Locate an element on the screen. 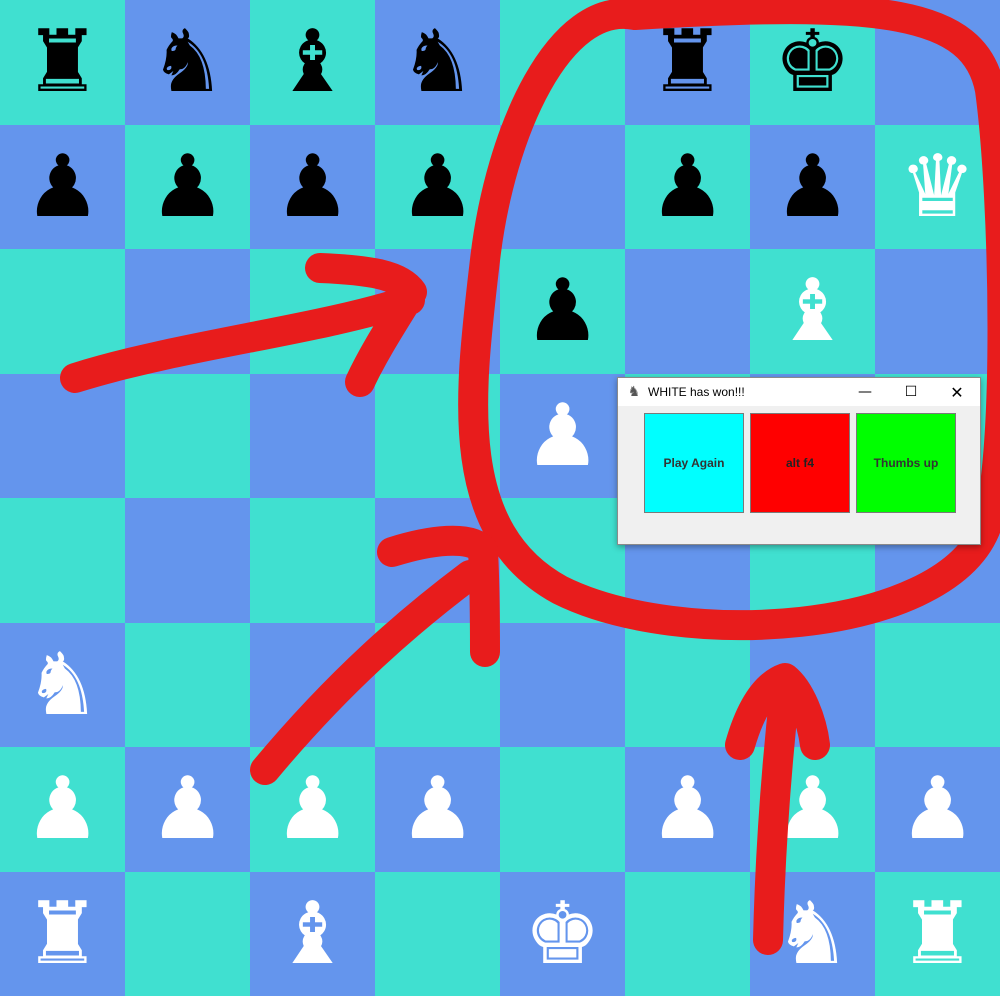  white-queen-icon: ♛ is located at coordinates (937, 187).